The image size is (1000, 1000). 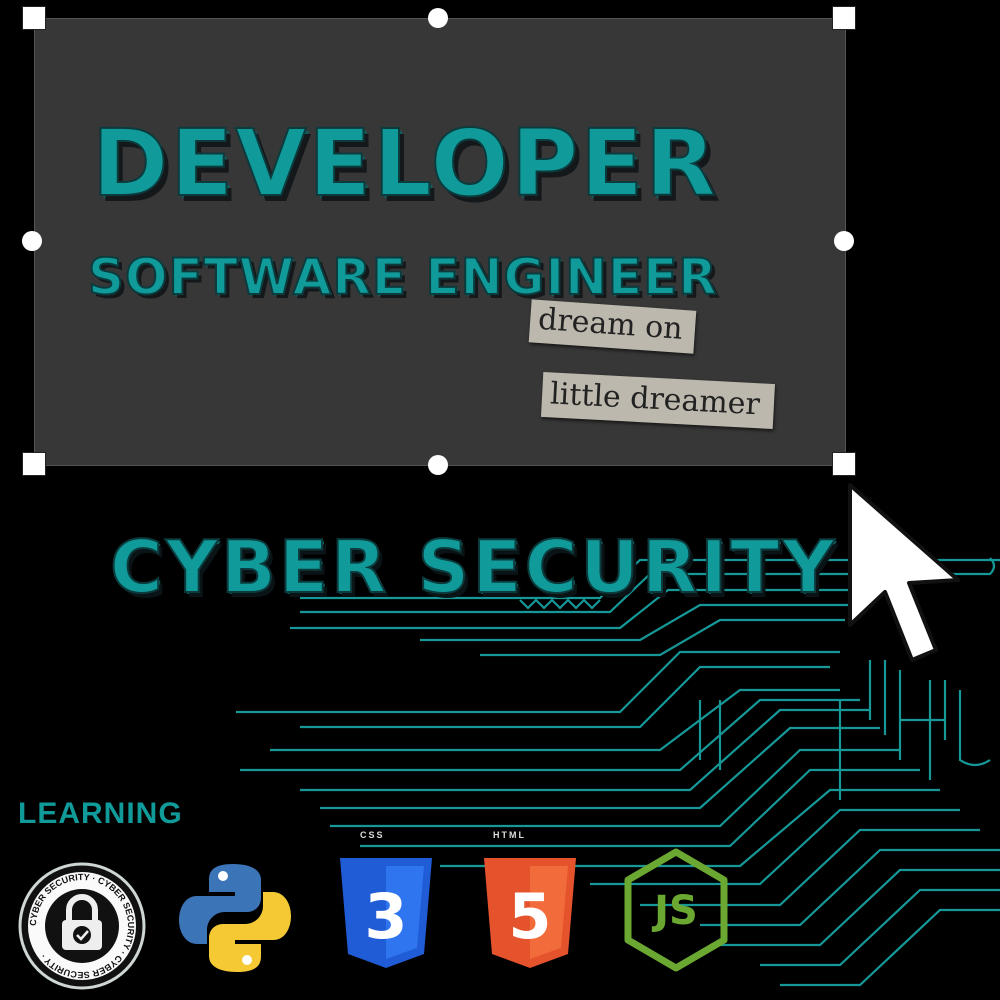 I want to click on title-developer: DEVELOPER, so click(x=404, y=163).